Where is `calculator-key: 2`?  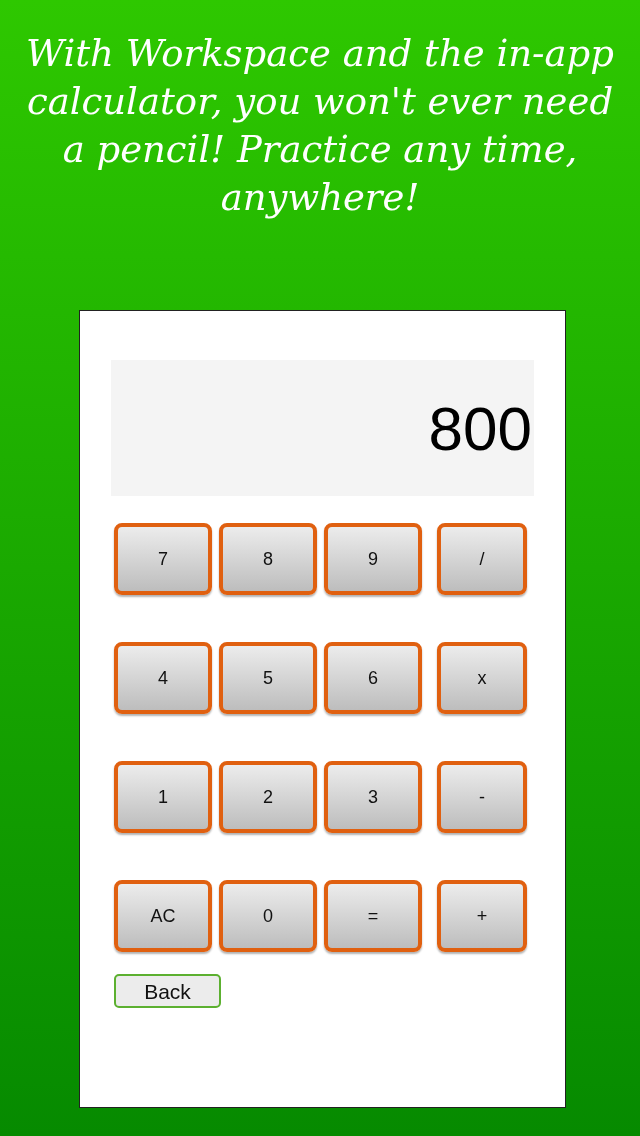
calculator-key: 2 is located at coordinates (268, 797).